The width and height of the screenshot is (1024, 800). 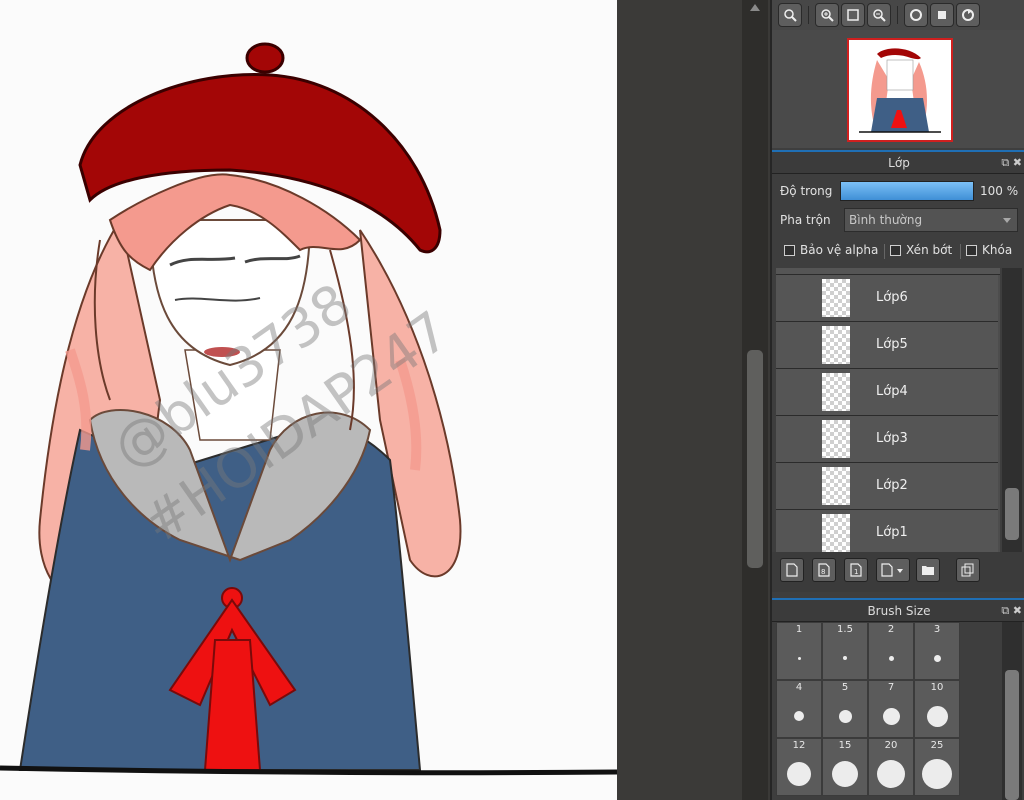 I want to click on new-1bit-layer-icon: 1, so click(x=856, y=570).